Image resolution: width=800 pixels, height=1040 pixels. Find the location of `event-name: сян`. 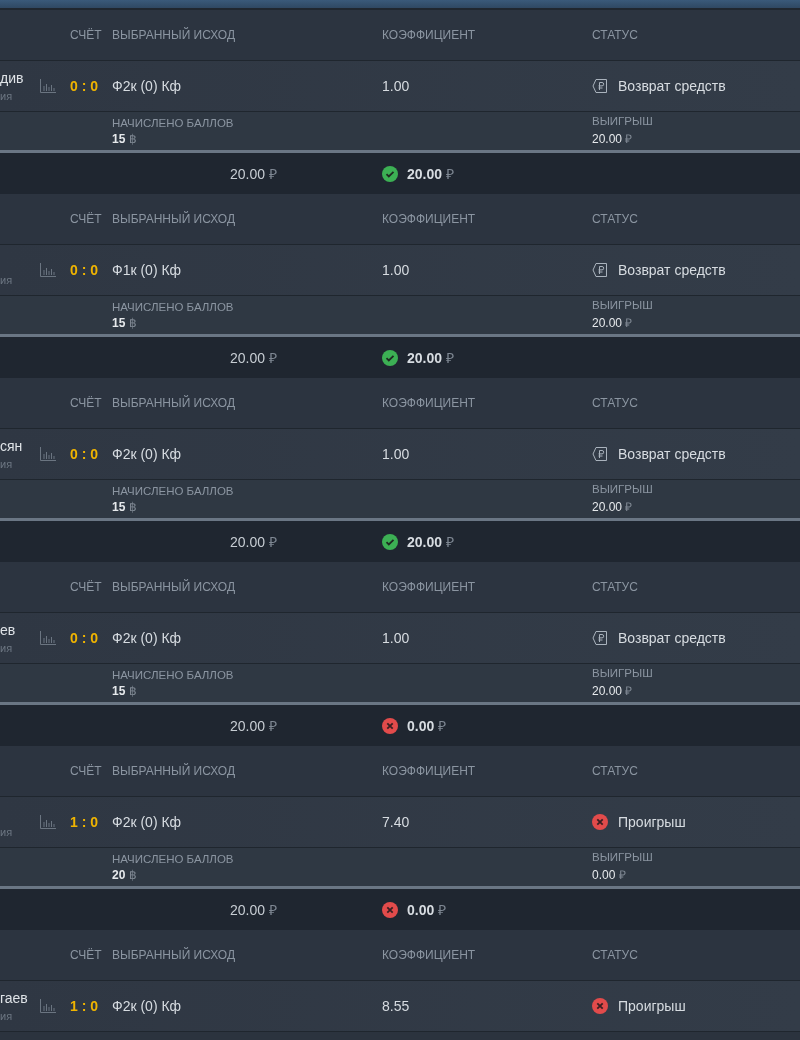

event-name: сян is located at coordinates (11, 446).